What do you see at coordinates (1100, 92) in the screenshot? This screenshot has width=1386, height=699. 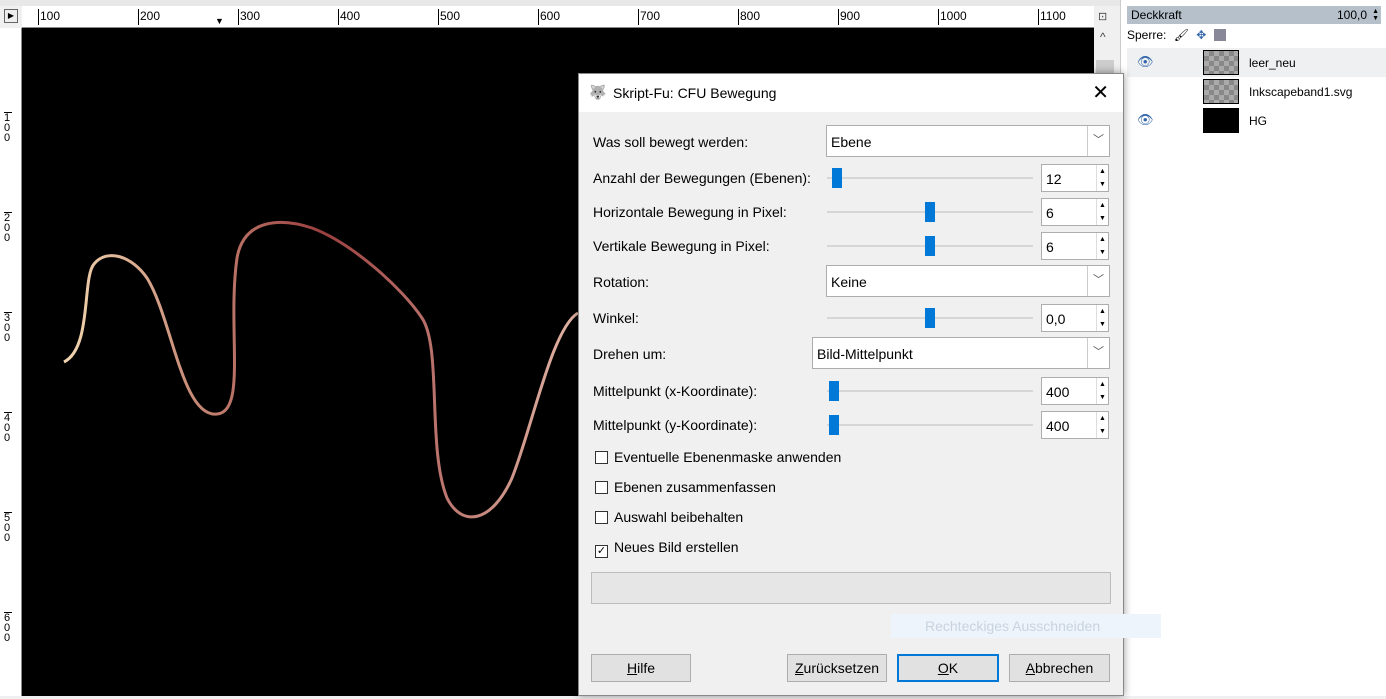 I see `close-icon: ✕` at bounding box center [1100, 92].